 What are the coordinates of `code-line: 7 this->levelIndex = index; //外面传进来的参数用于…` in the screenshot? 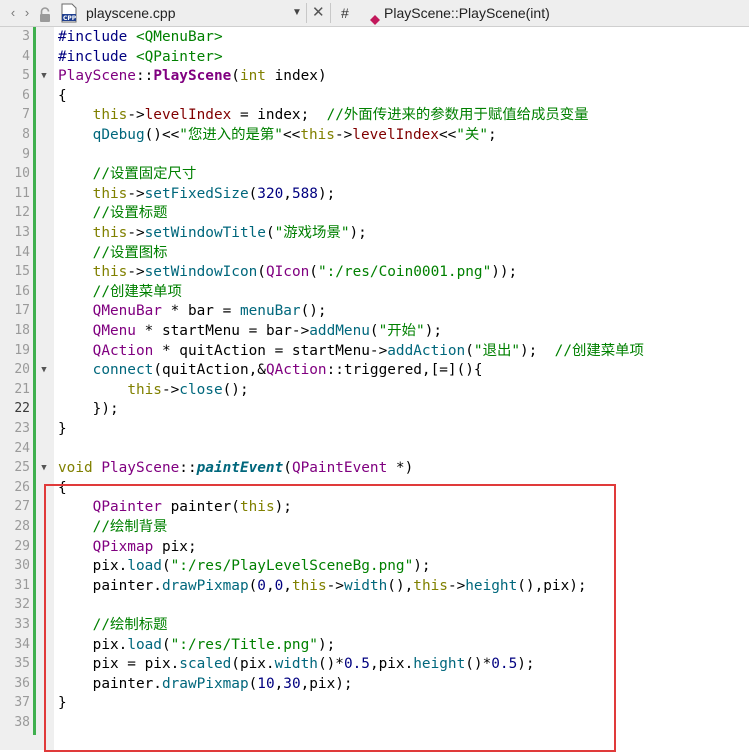 It's located at (374, 115).